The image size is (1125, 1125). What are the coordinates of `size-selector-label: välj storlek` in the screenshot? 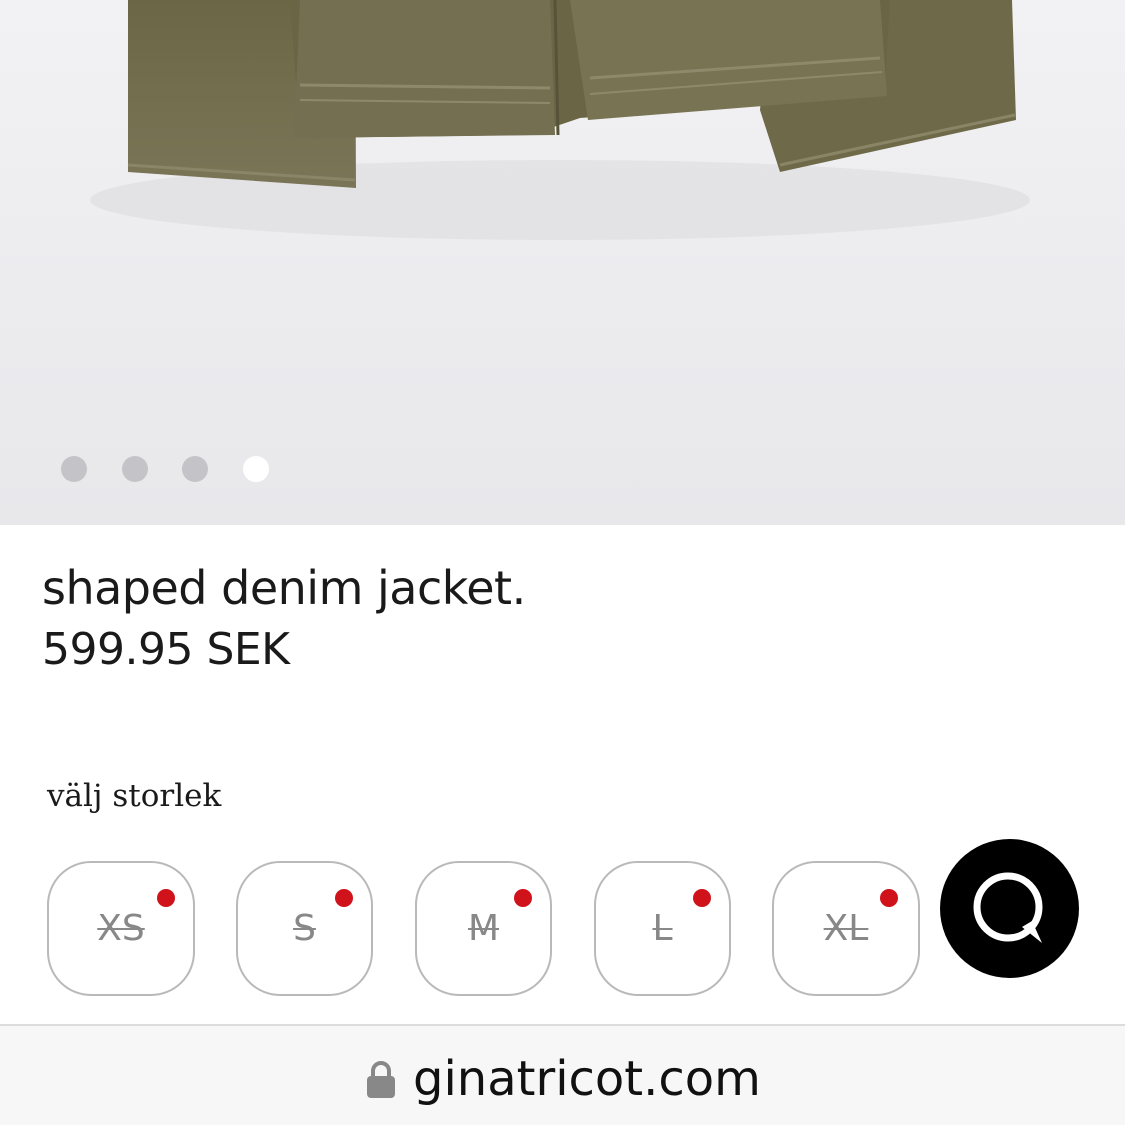 It's located at (134, 796).